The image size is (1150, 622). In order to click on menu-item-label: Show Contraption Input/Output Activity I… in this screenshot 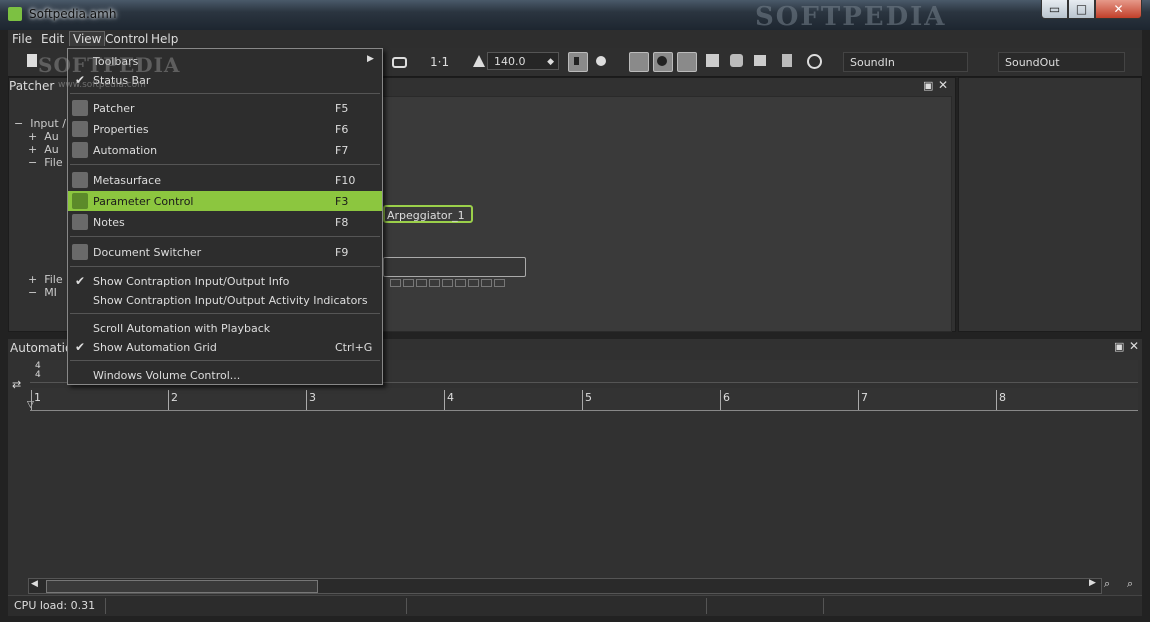, I will do `click(230, 300)`.